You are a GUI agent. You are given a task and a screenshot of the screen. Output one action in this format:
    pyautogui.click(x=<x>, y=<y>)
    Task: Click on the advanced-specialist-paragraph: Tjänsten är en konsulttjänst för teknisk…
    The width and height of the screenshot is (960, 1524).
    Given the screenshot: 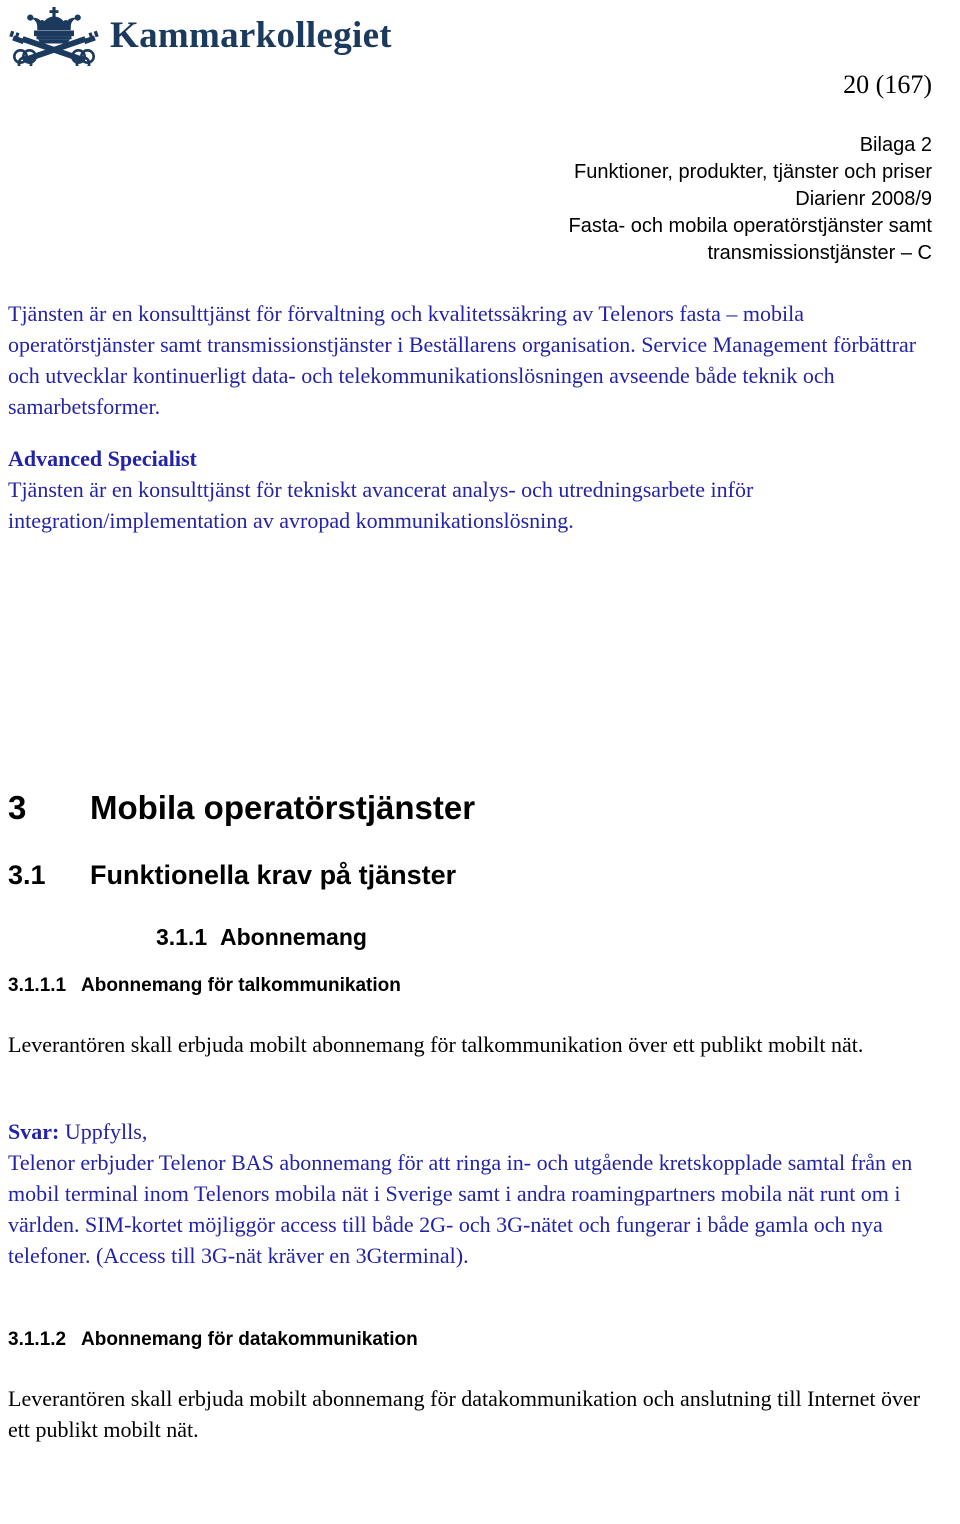 What is the action you would take?
    pyautogui.click(x=381, y=505)
    